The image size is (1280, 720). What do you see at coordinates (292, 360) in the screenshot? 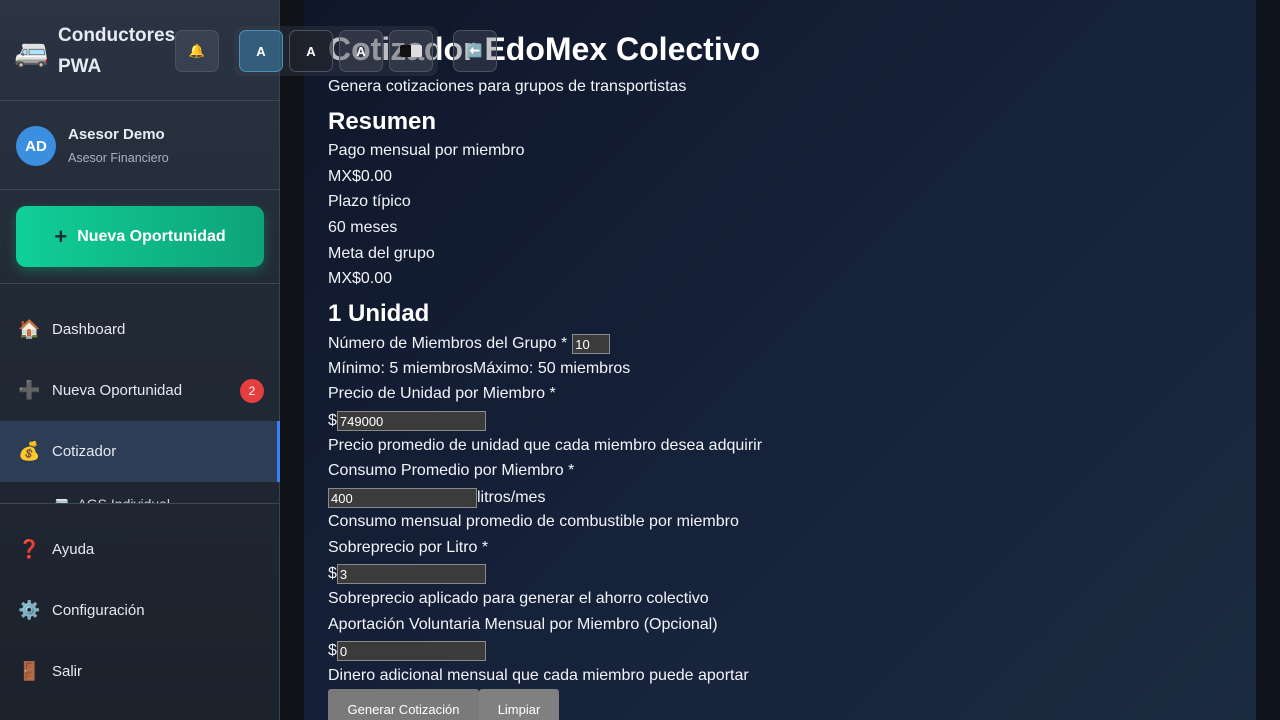
I see `sidebar-gutter` at bounding box center [292, 360].